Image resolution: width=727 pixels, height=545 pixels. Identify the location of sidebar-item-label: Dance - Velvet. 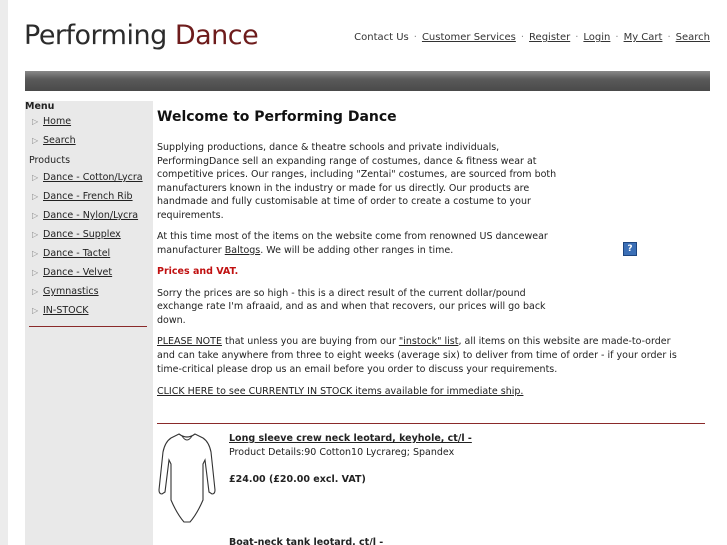
(77, 272).